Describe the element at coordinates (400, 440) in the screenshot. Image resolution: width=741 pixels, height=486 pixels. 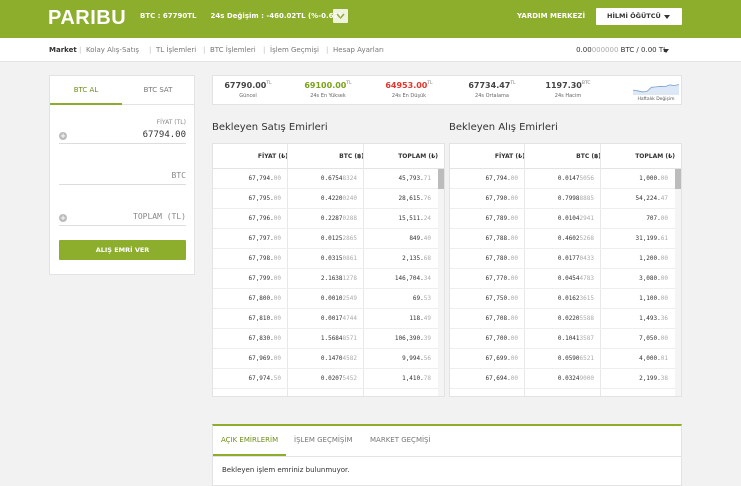
I see `tab-market-gecmisi: MARKET GEÇMİŞİ` at that location.